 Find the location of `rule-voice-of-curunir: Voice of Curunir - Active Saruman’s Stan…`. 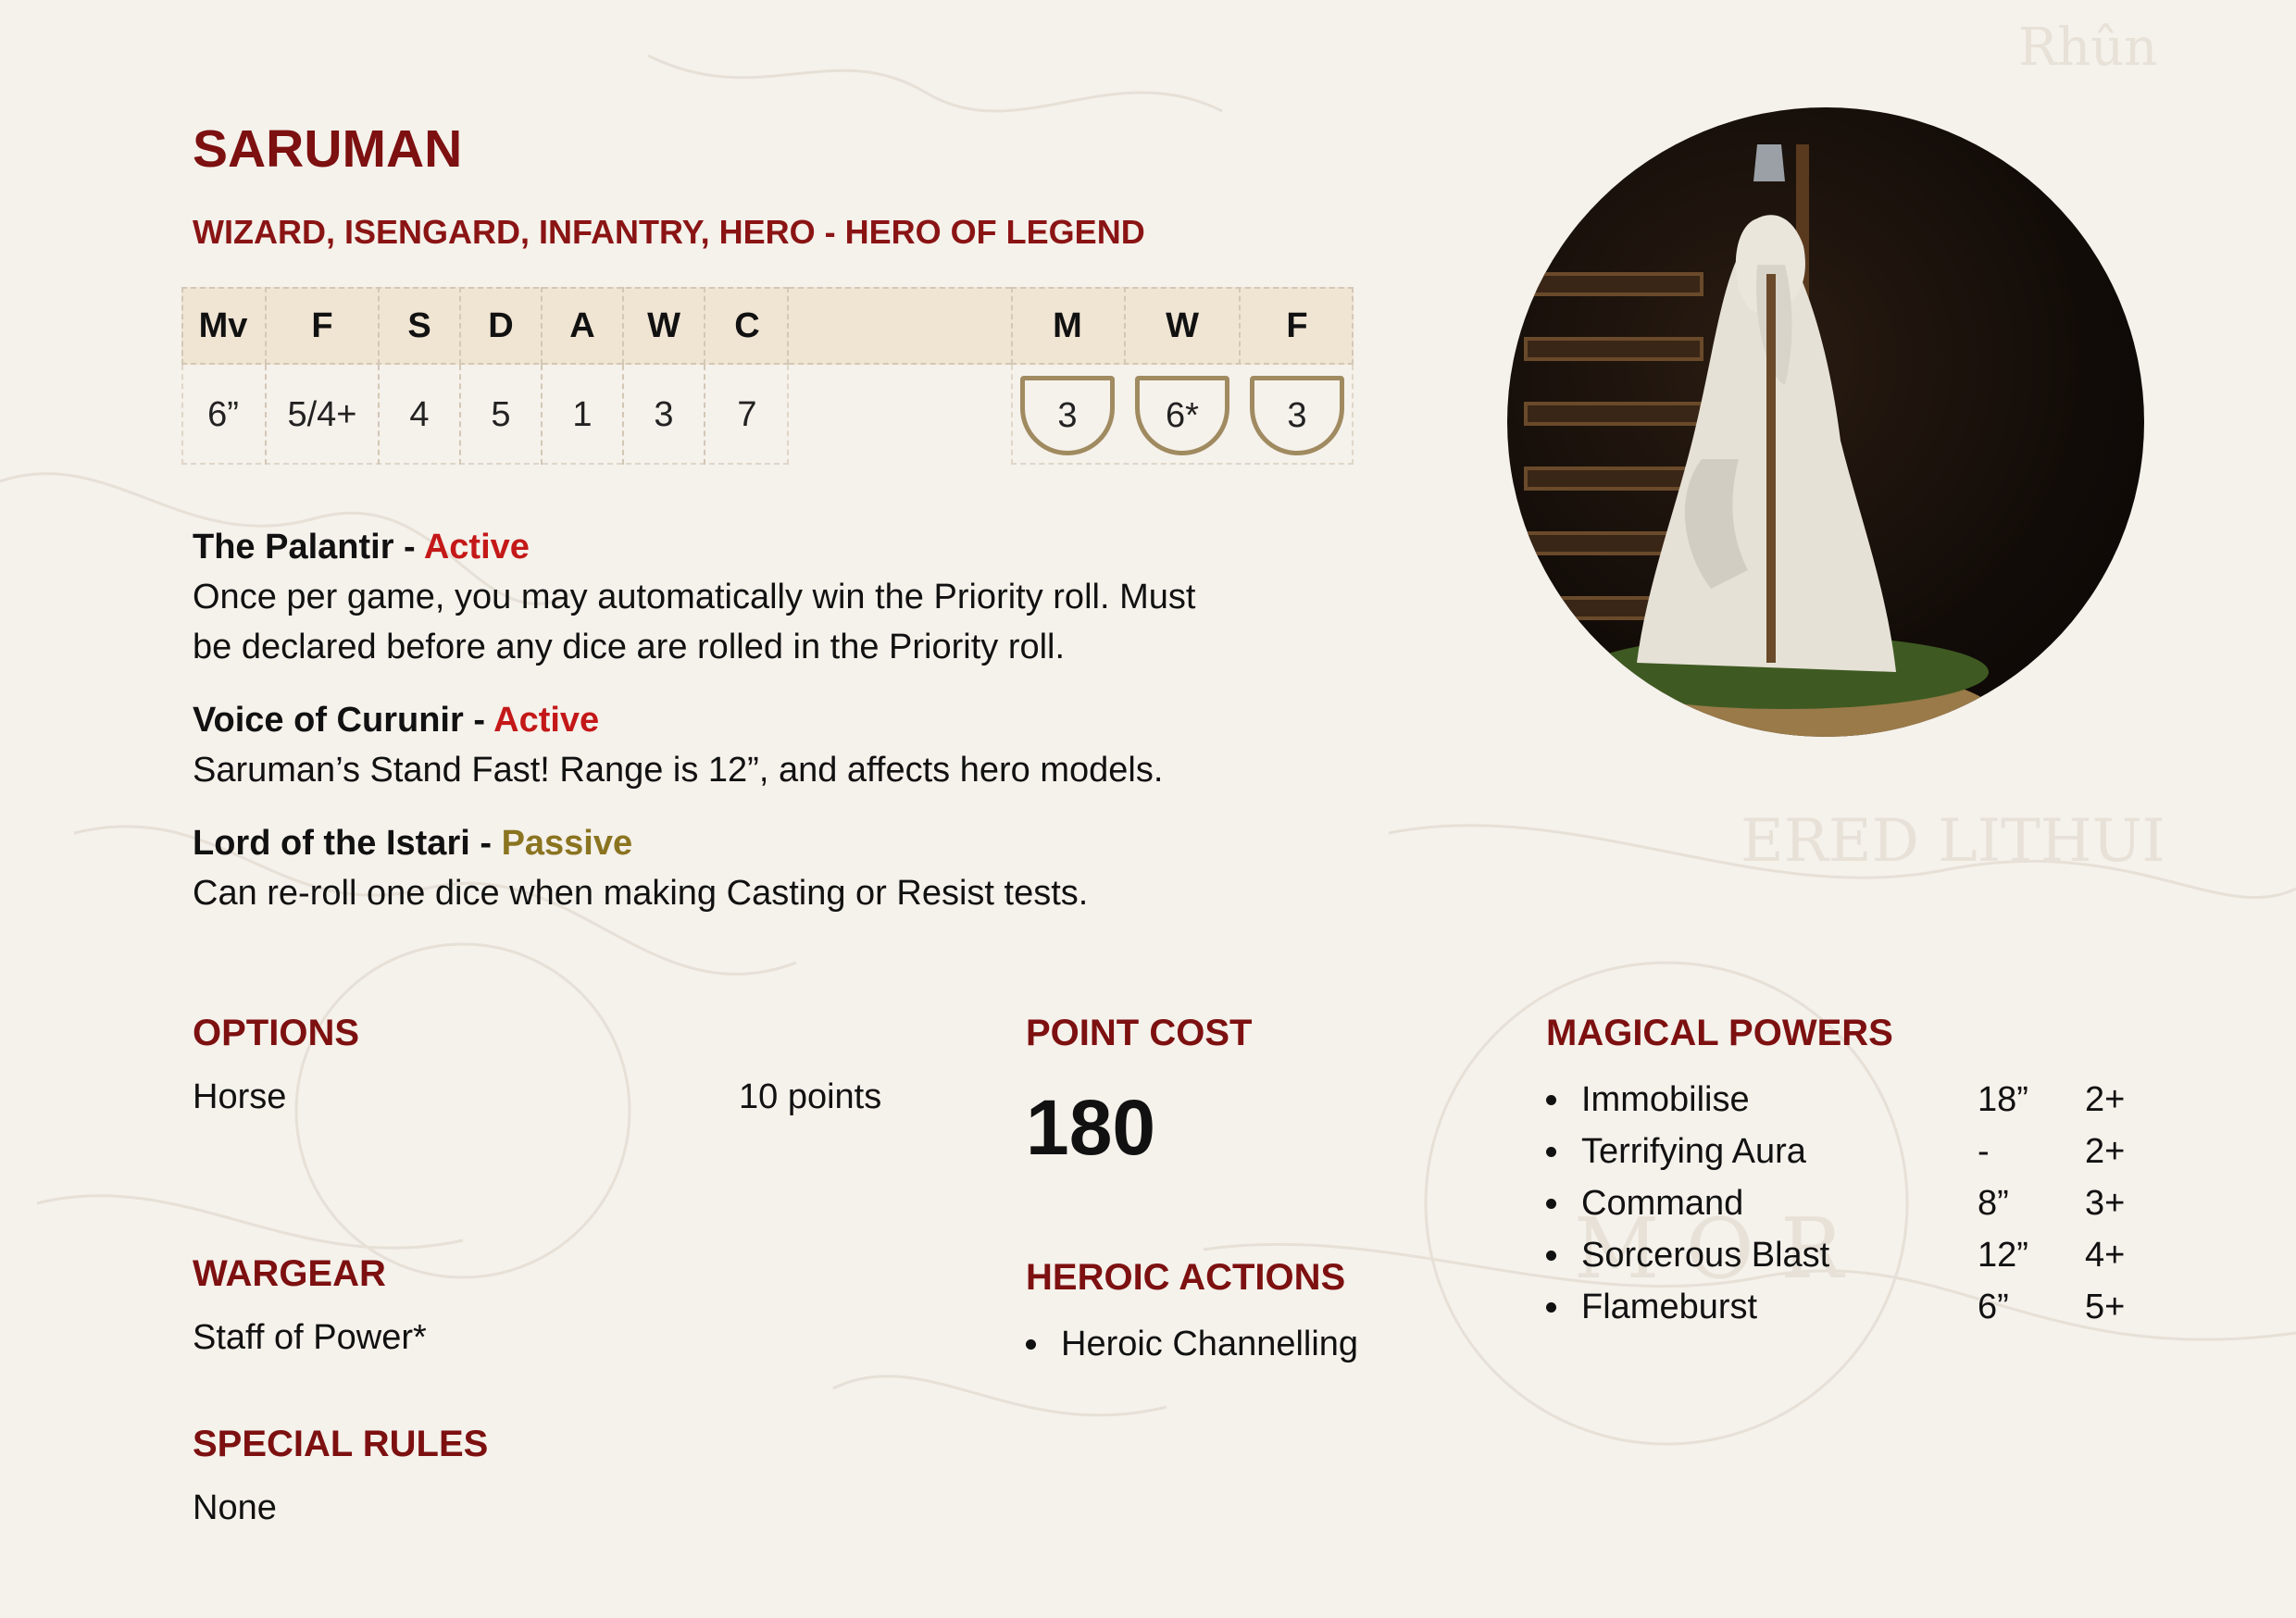

rule-voice-of-curunir: Voice of Curunir - Active Saruman’s Stan… is located at coordinates (678, 745).